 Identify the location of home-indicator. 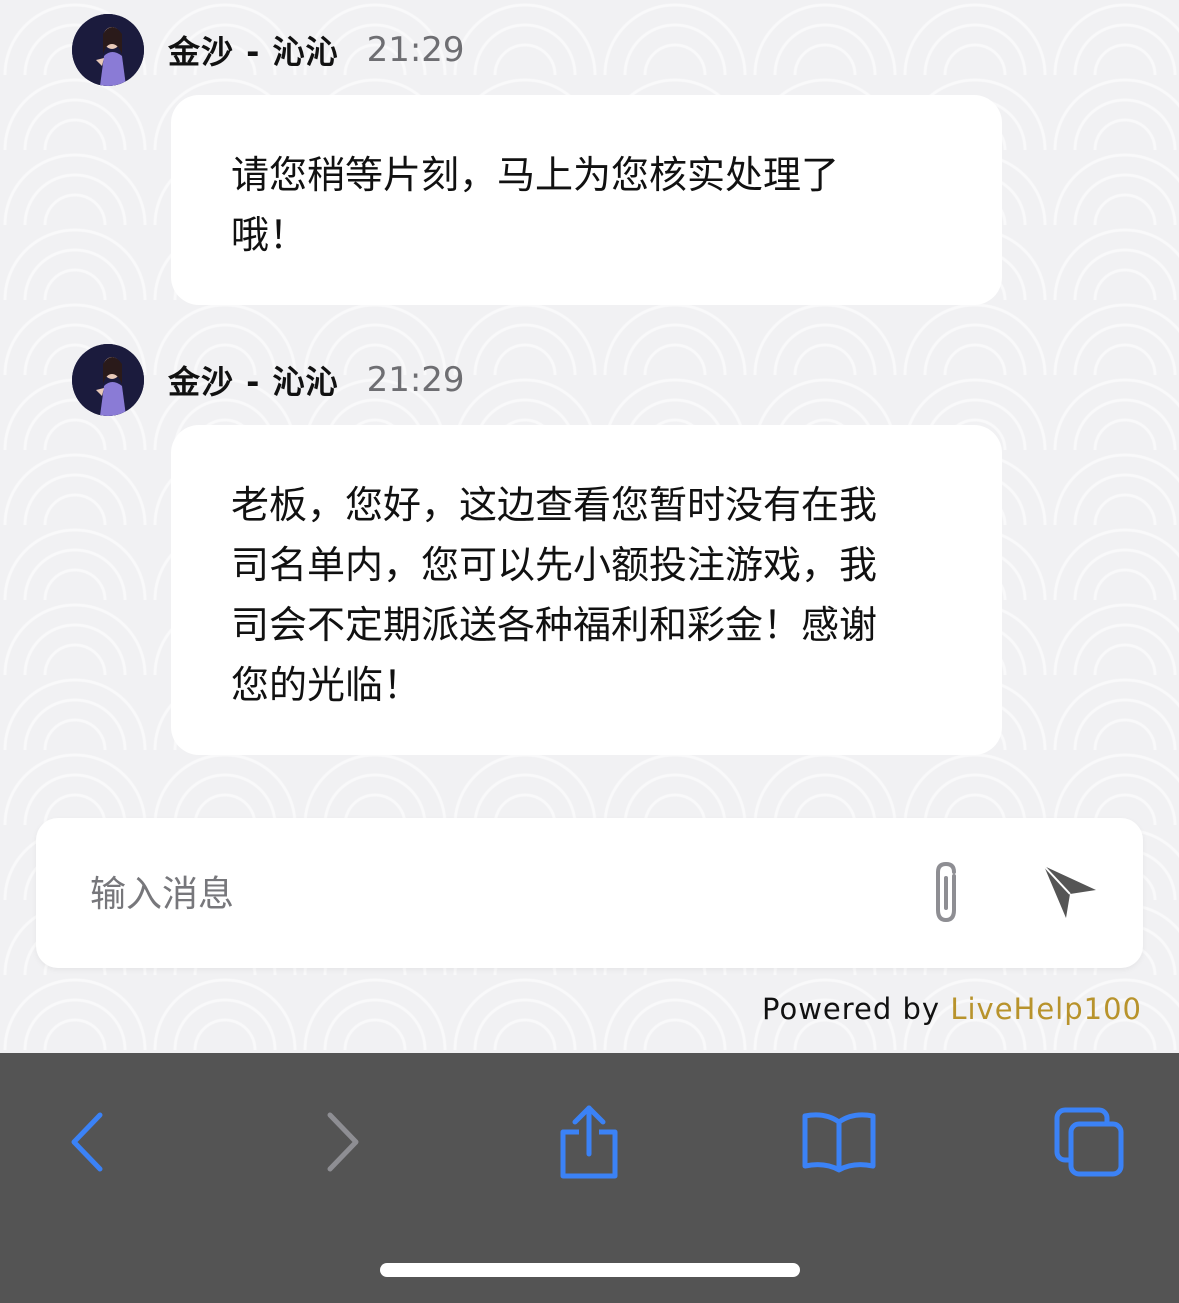
(590, 1270).